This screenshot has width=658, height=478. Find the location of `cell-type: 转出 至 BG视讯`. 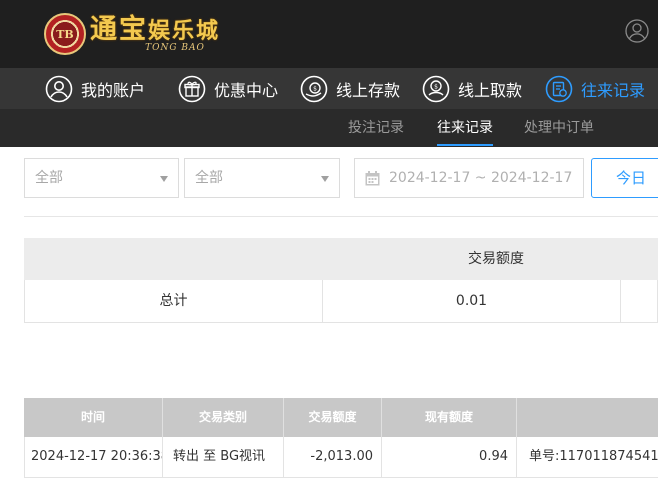

cell-type: 转出 至 BG视讯 is located at coordinates (223, 457).